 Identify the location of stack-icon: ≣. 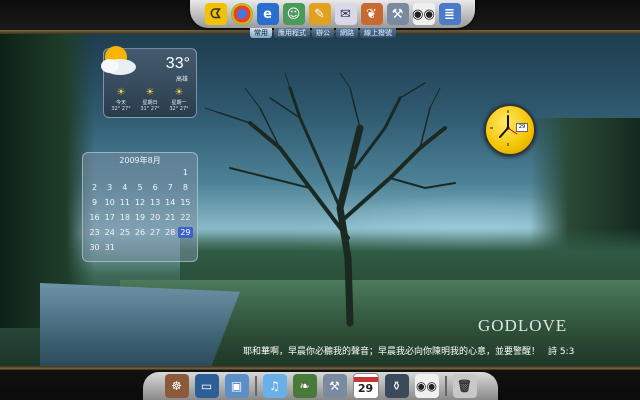
(449, 14).